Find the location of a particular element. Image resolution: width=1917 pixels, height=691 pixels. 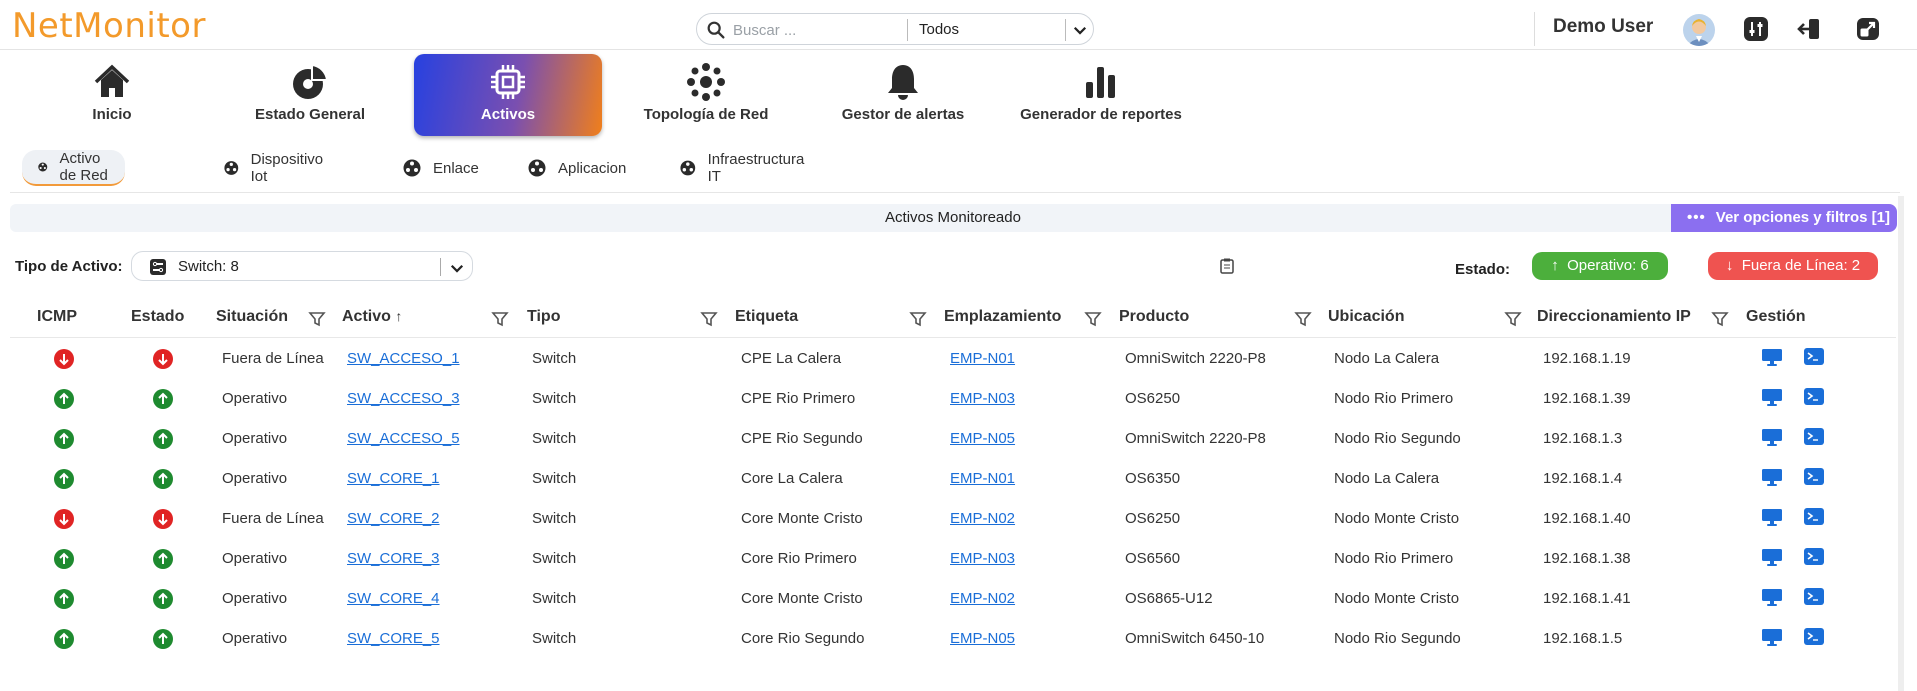

cell-activo-link: SW_CORE_4 is located at coordinates (393, 598).